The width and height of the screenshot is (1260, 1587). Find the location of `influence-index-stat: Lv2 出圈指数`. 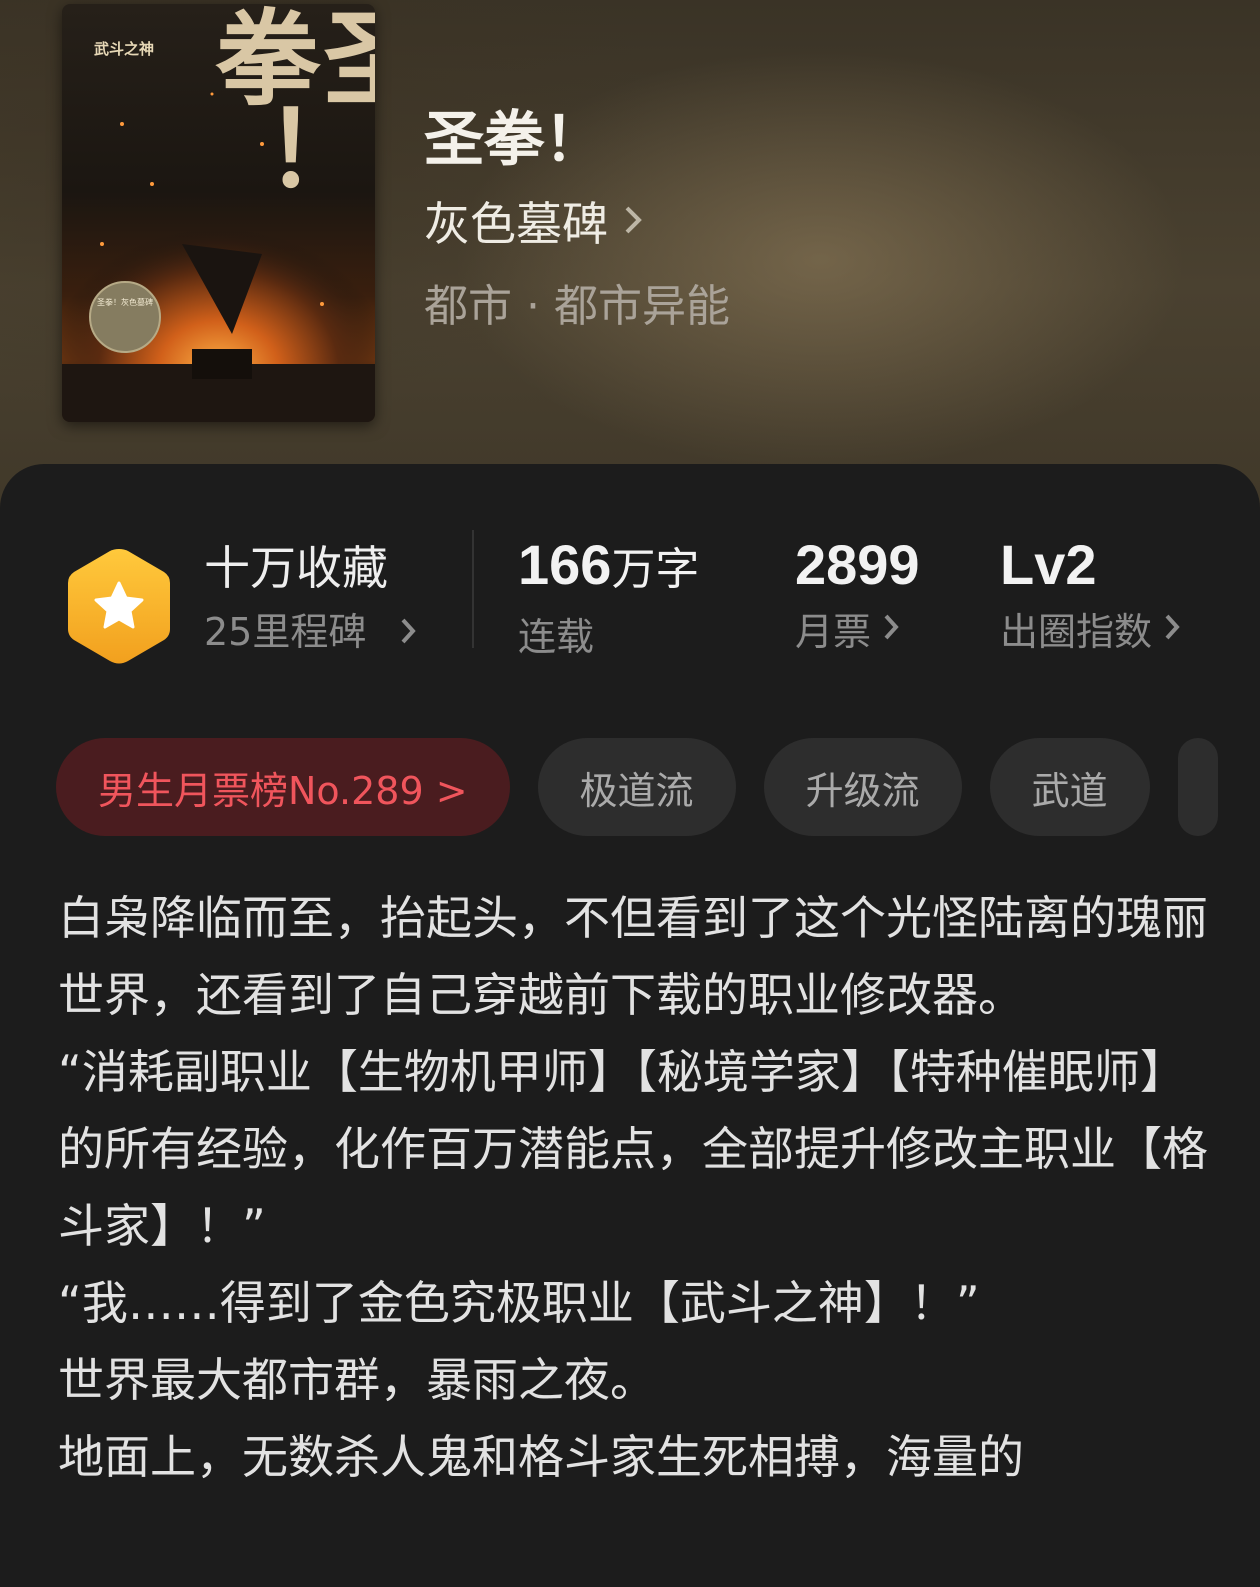

influence-index-stat: Lv2 出圈指数 is located at coordinates (1090, 594).